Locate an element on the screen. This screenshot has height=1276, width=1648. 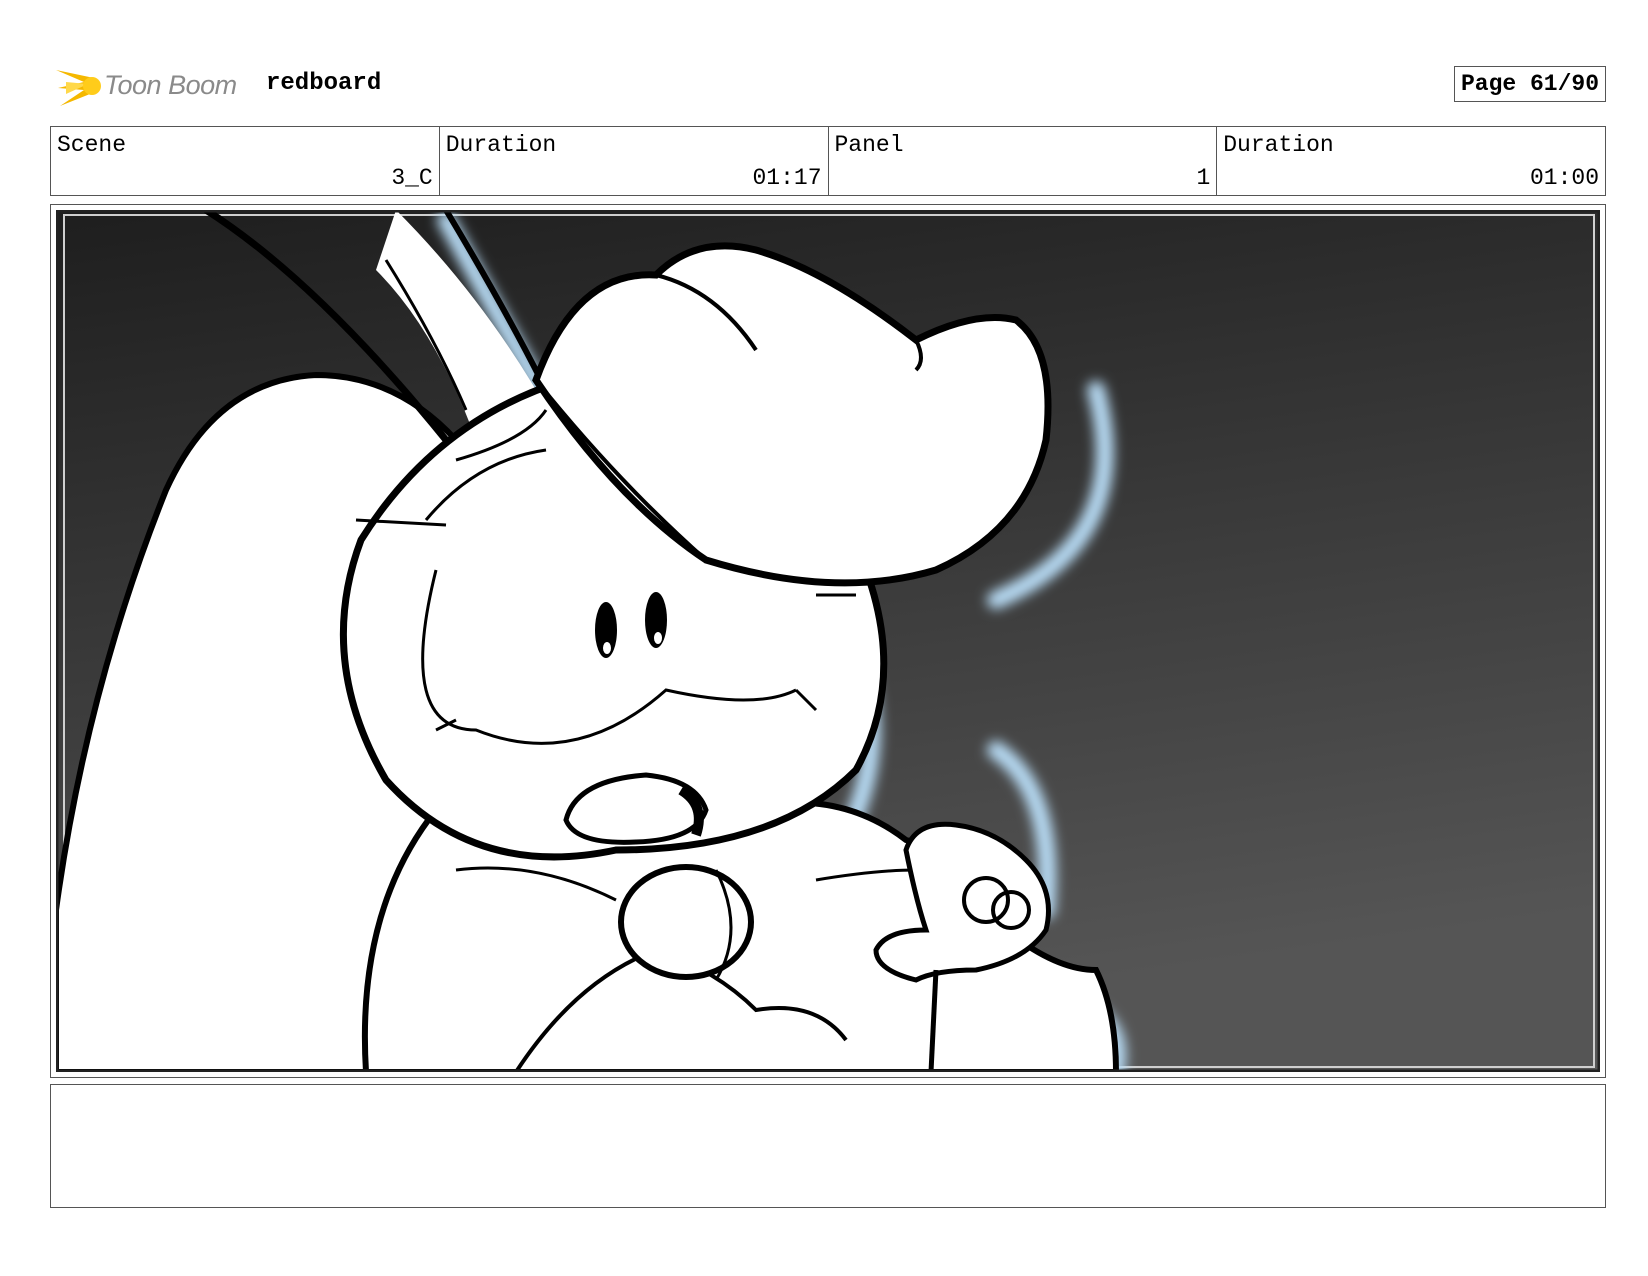
toon-boom-logo: Toon Boom is located at coordinates (145, 85).